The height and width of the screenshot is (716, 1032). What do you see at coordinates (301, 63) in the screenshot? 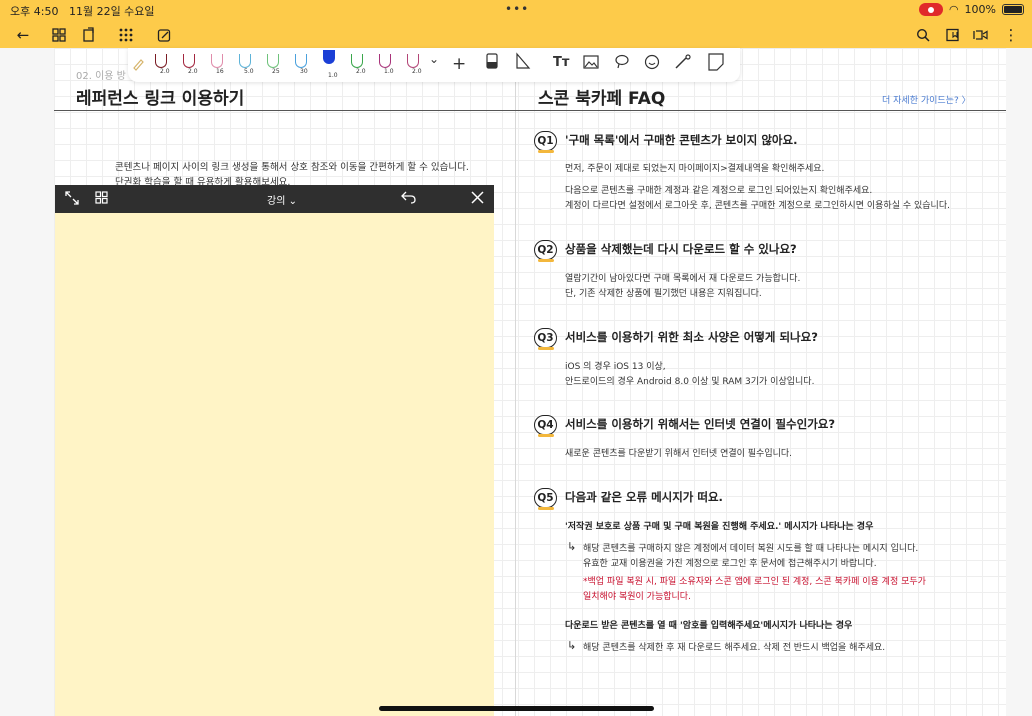
I see `pen-slot: 30` at bounding box center [301, 63].